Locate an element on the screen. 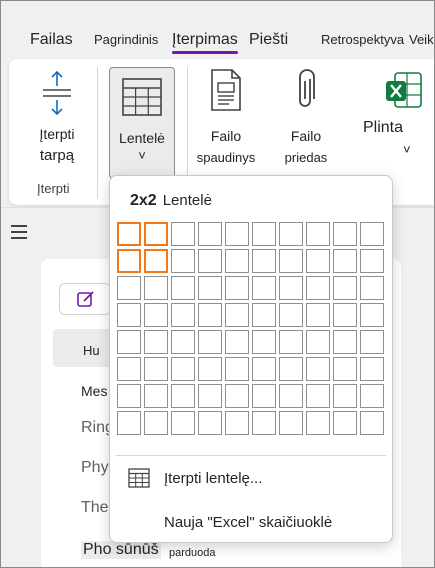  tab-view: Veiks is located at coordinates (421, 39).